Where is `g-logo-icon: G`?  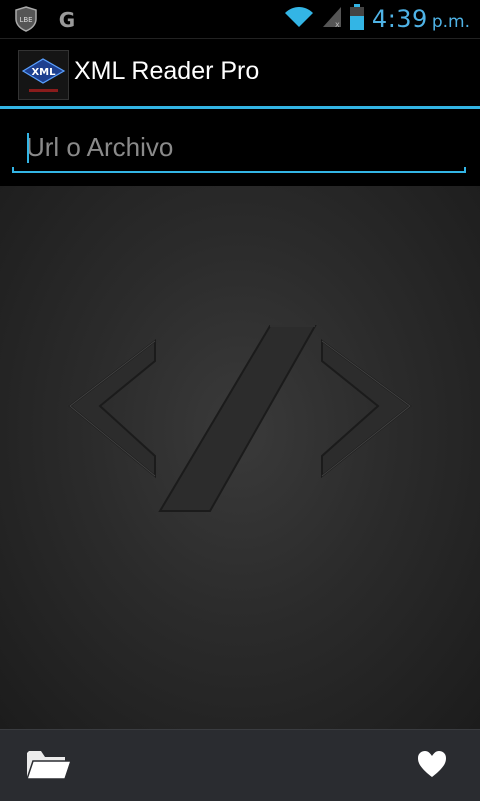
g-logo-icon: G is located at coordinates (67, 21).